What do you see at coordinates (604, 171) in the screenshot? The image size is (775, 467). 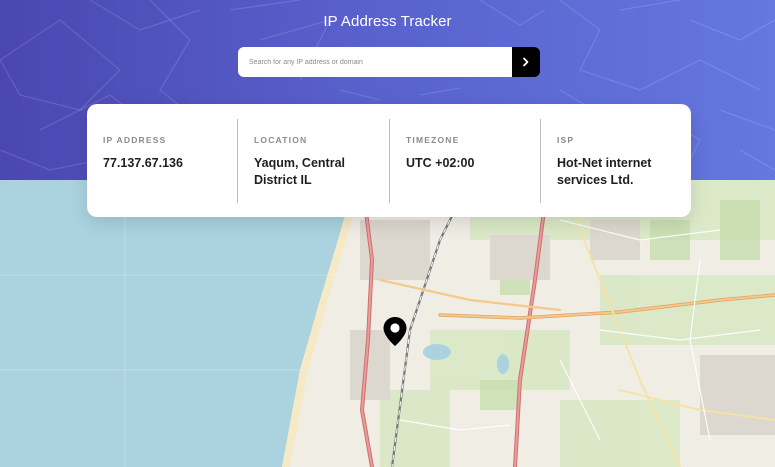 I see `isp-value: Hot-Net internet services Ltd.` at bounding box center [604, 171].